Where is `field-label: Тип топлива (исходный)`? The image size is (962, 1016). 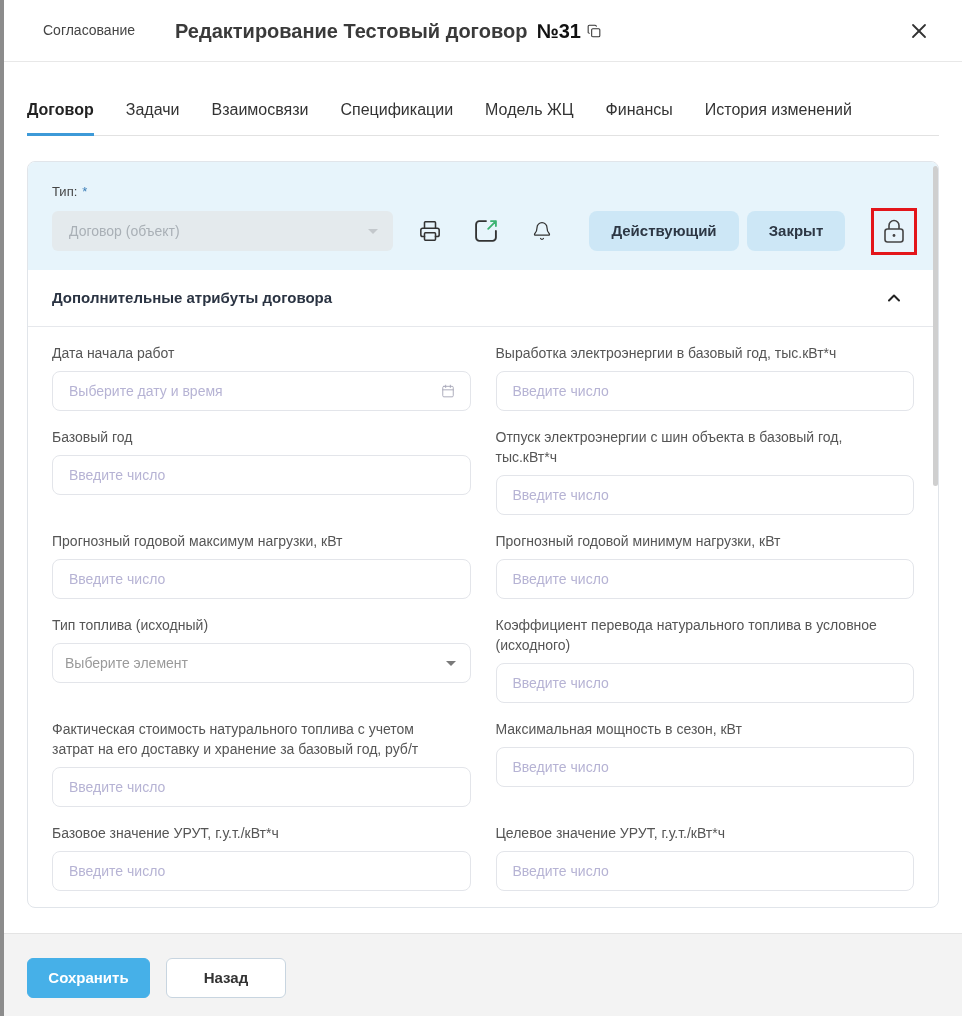 field-label: Тип топлива (исходный) is located at coordinates (131, 625).